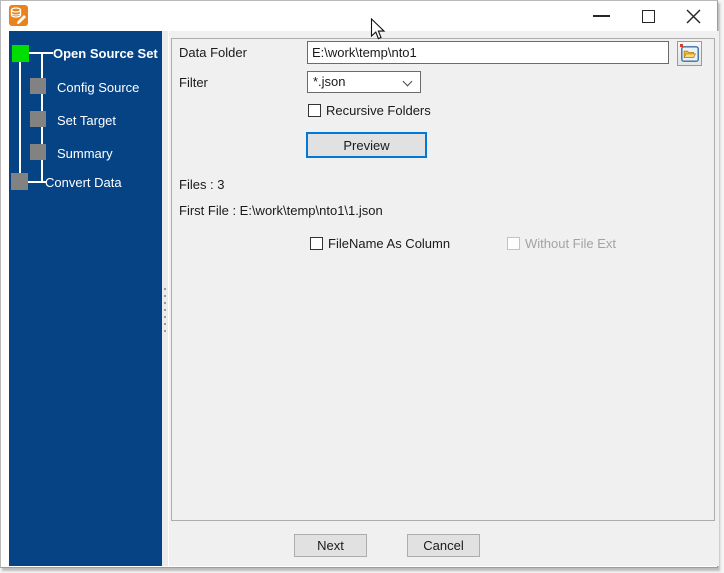 The image size is (724, 573). I want to click on next-button: Next, so click(330, 545).